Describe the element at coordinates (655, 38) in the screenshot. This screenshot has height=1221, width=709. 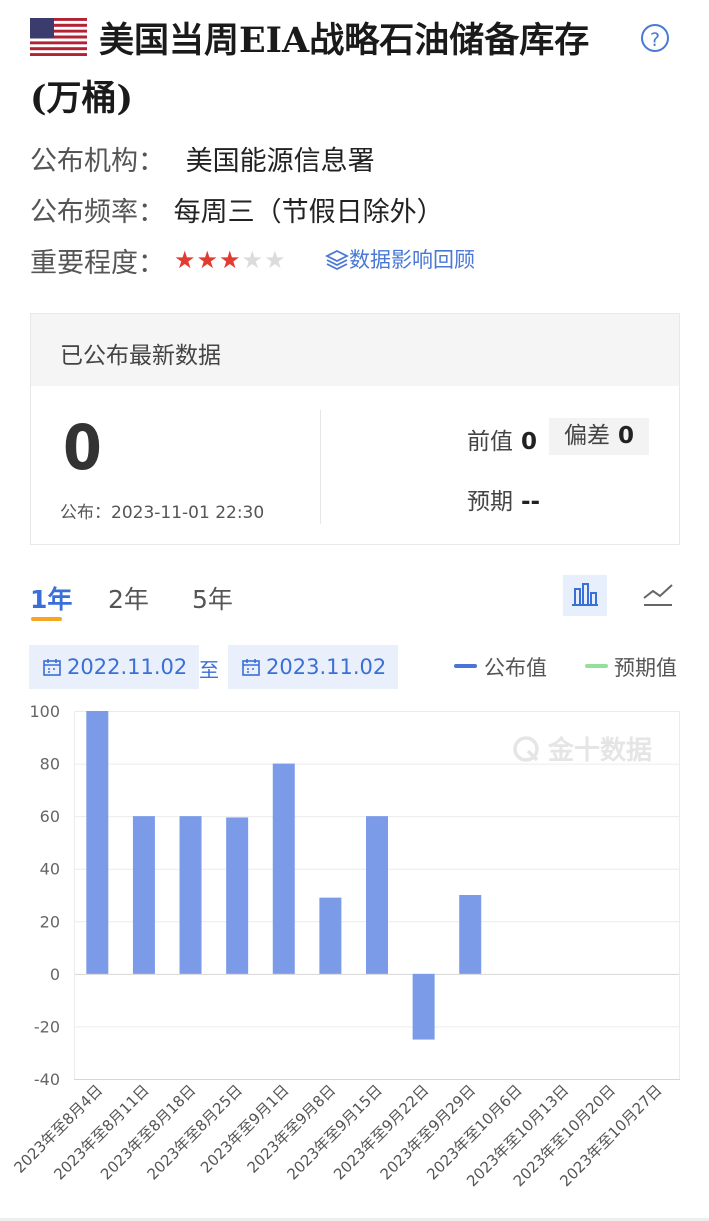
I see `question-circle-icon: ?` at that location.